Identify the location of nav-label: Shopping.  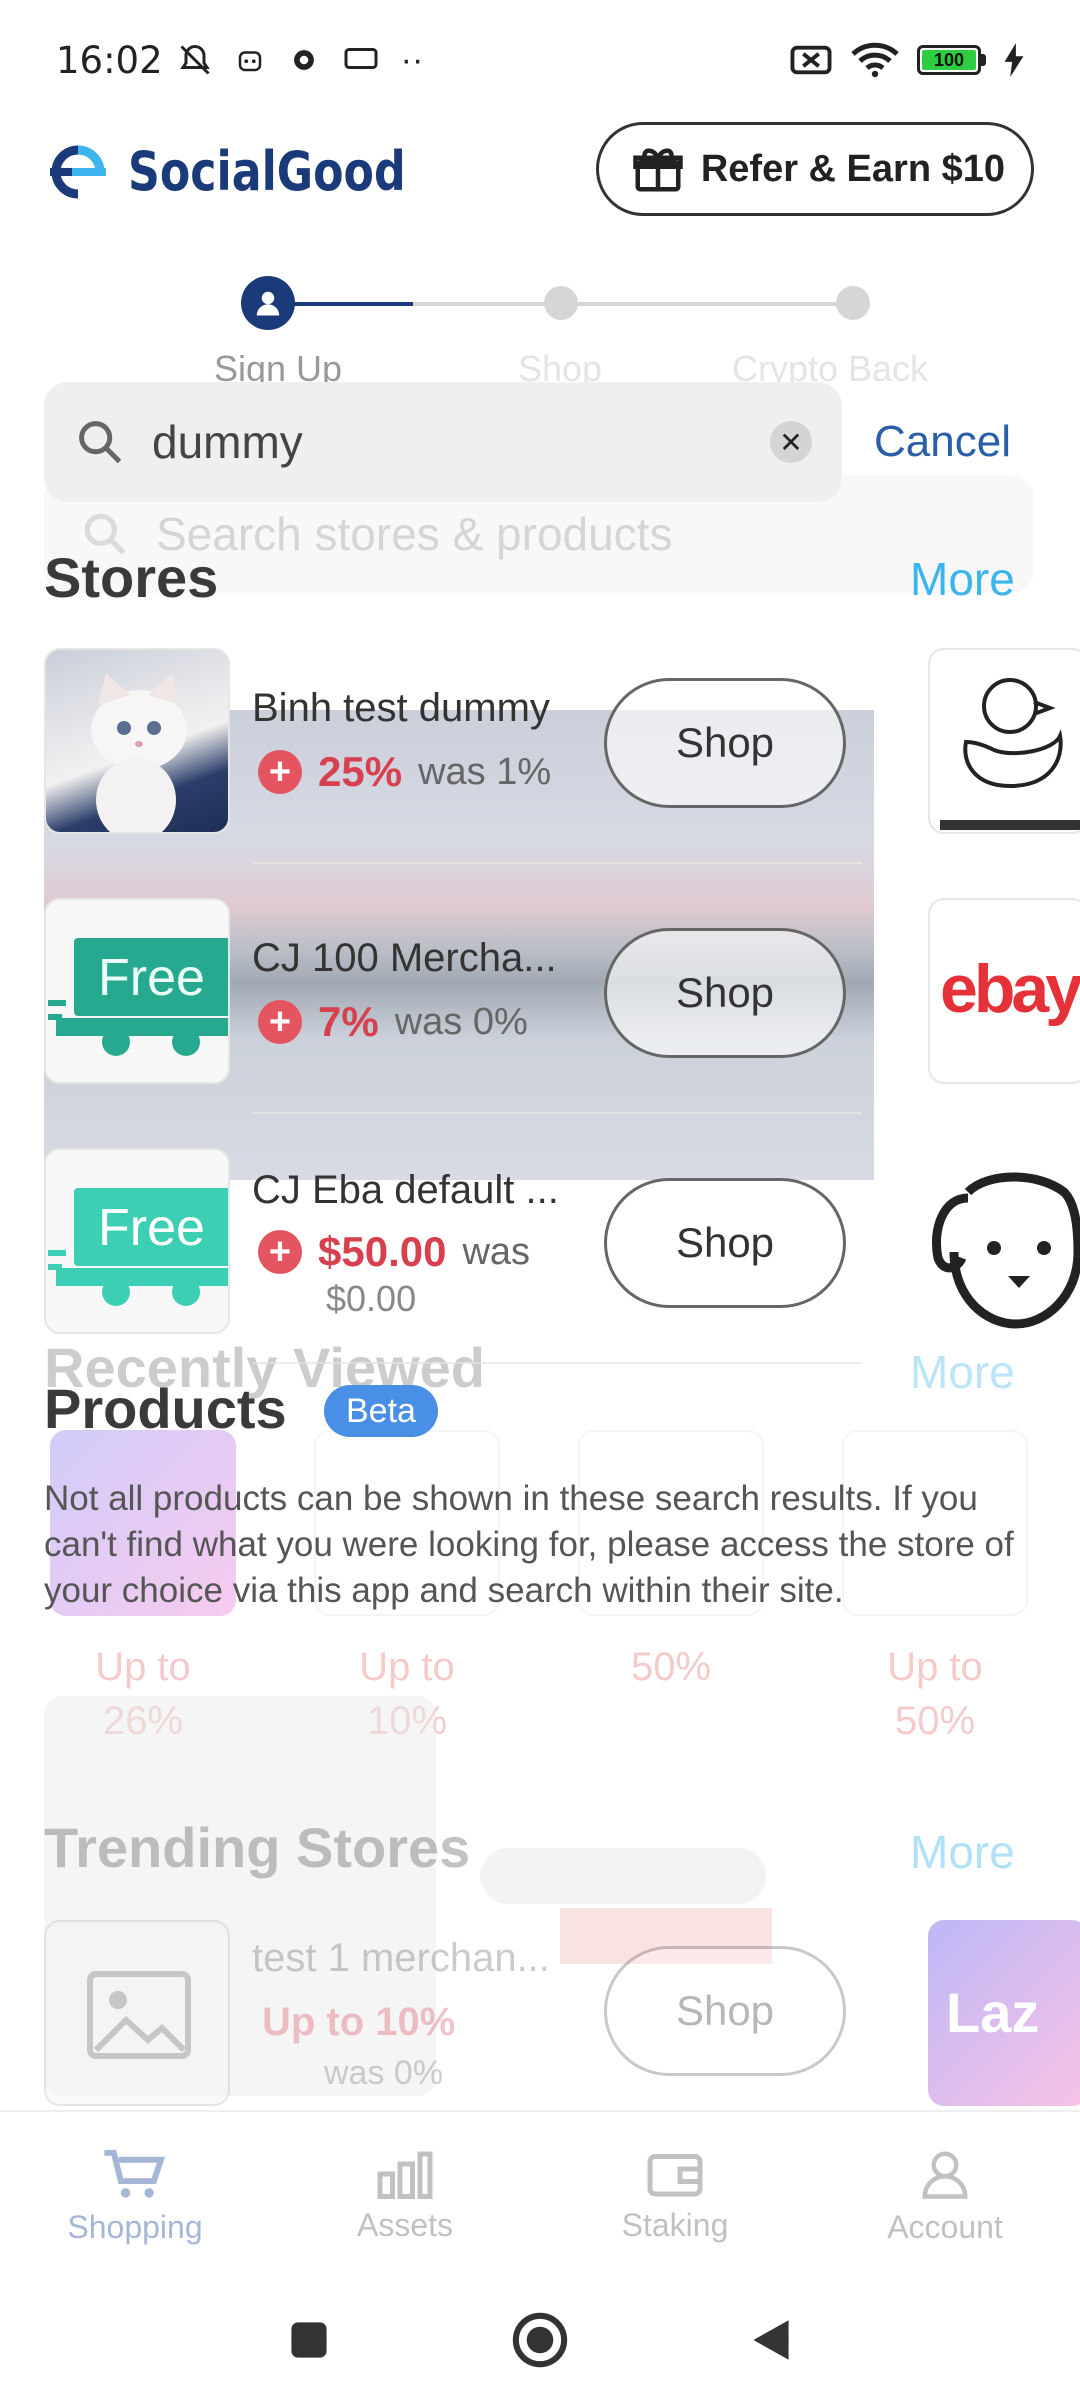
(135, 2226).